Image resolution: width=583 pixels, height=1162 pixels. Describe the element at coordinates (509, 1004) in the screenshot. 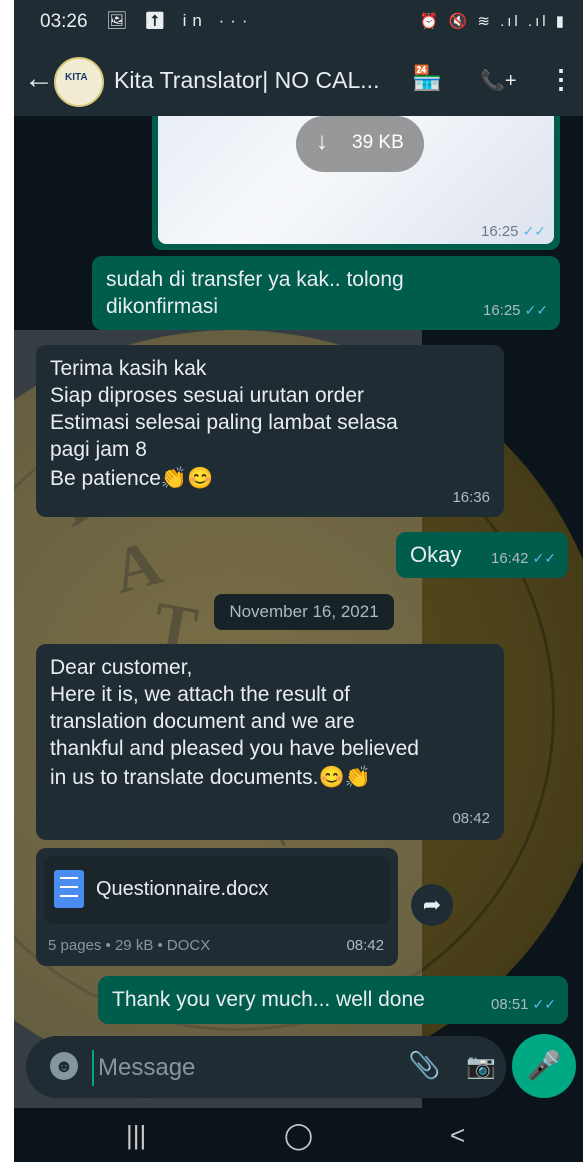

I see `time-text: 08:51` at that location.